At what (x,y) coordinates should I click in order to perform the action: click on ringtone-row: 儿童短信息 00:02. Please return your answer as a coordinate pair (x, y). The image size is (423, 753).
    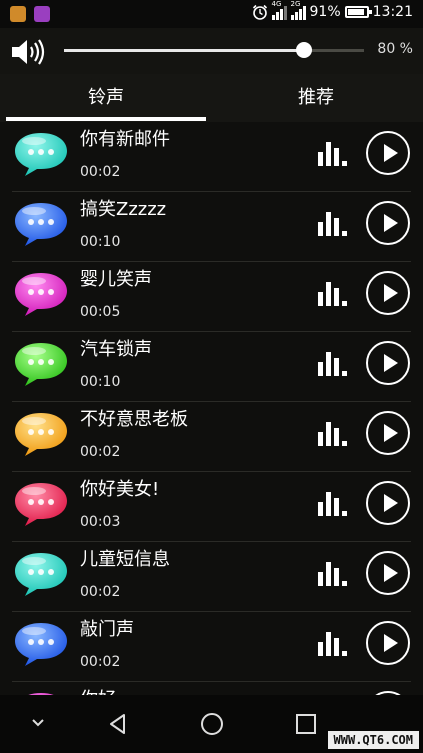
    Looking at the image, I should click on (211, 577).